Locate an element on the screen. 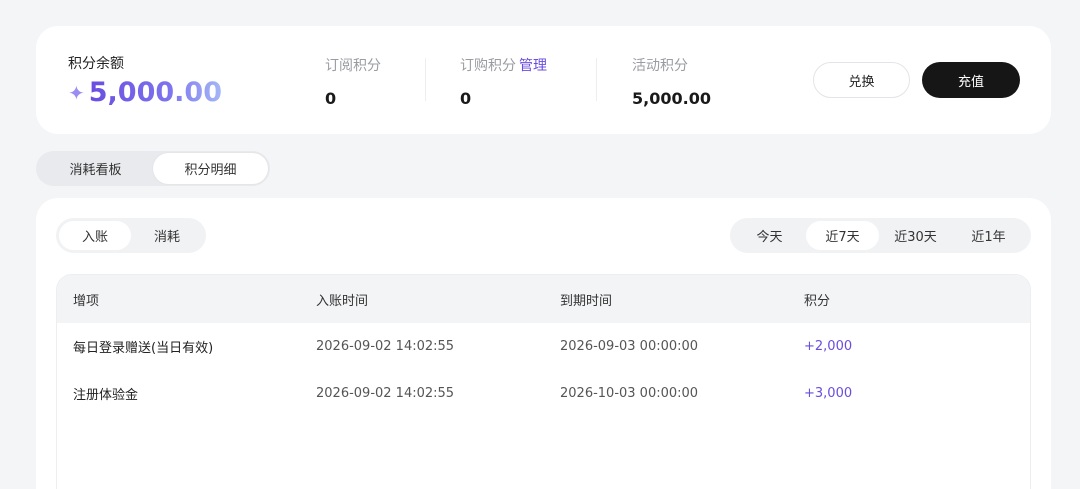  type-filter: 入账 消耗 is located at coordinates (131, 235).